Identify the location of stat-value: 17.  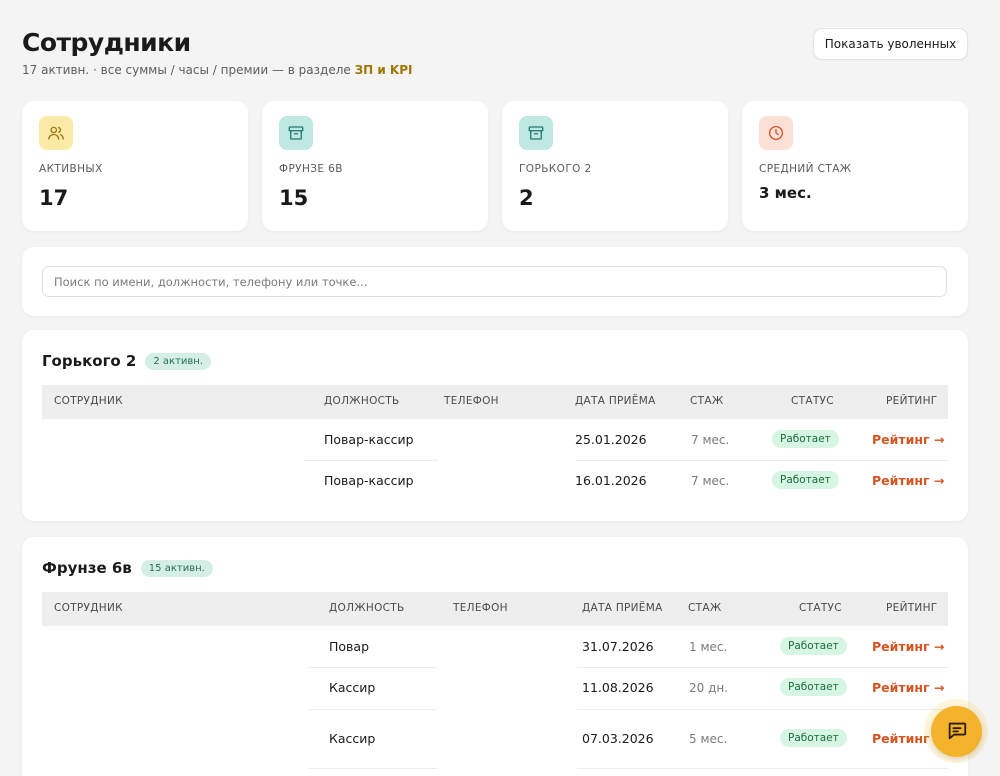
(54, 198).